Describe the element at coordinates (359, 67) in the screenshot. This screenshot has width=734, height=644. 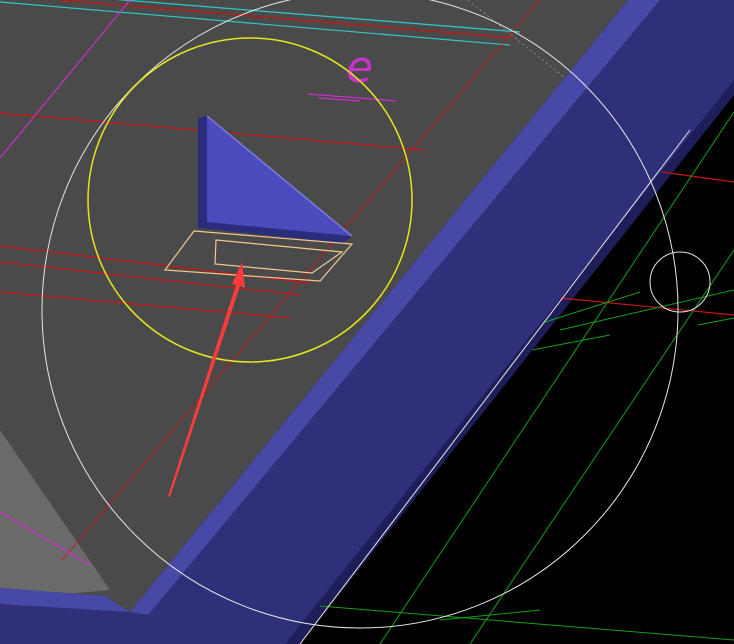
I see `handwritten-letter: e` at that location.